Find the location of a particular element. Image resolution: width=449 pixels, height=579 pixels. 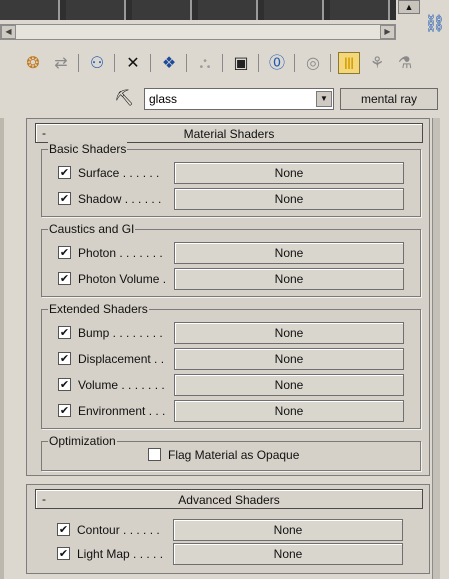

displacement-checkbox: ✔ is located at coordinates (64, 358).